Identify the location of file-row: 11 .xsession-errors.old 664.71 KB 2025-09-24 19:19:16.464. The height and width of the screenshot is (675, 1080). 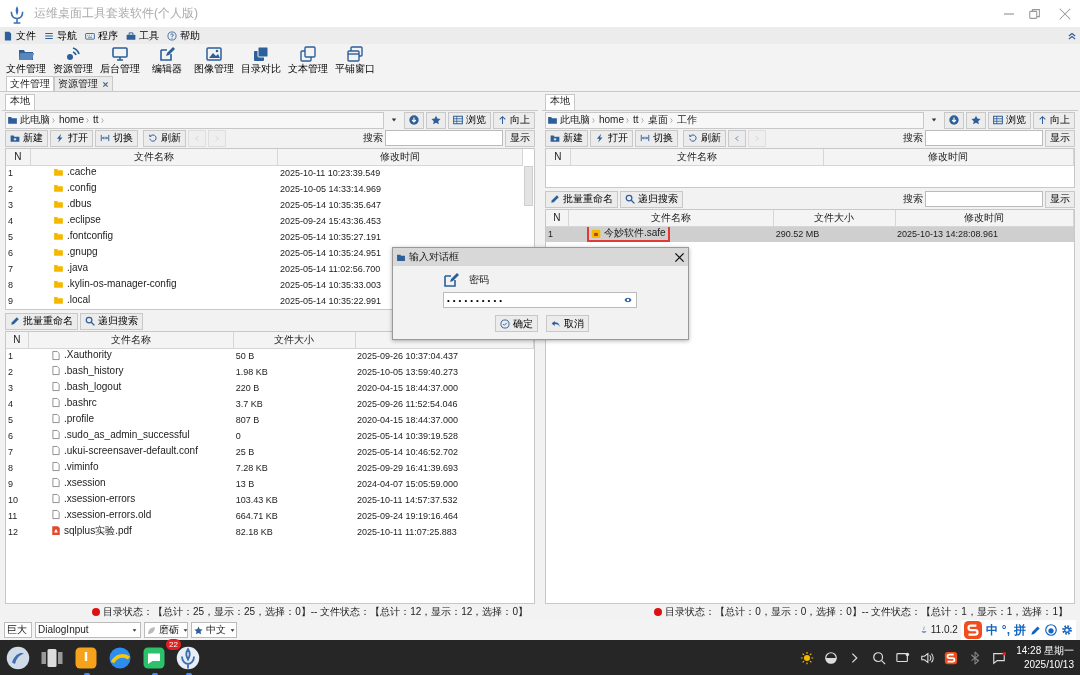
(270, 516).